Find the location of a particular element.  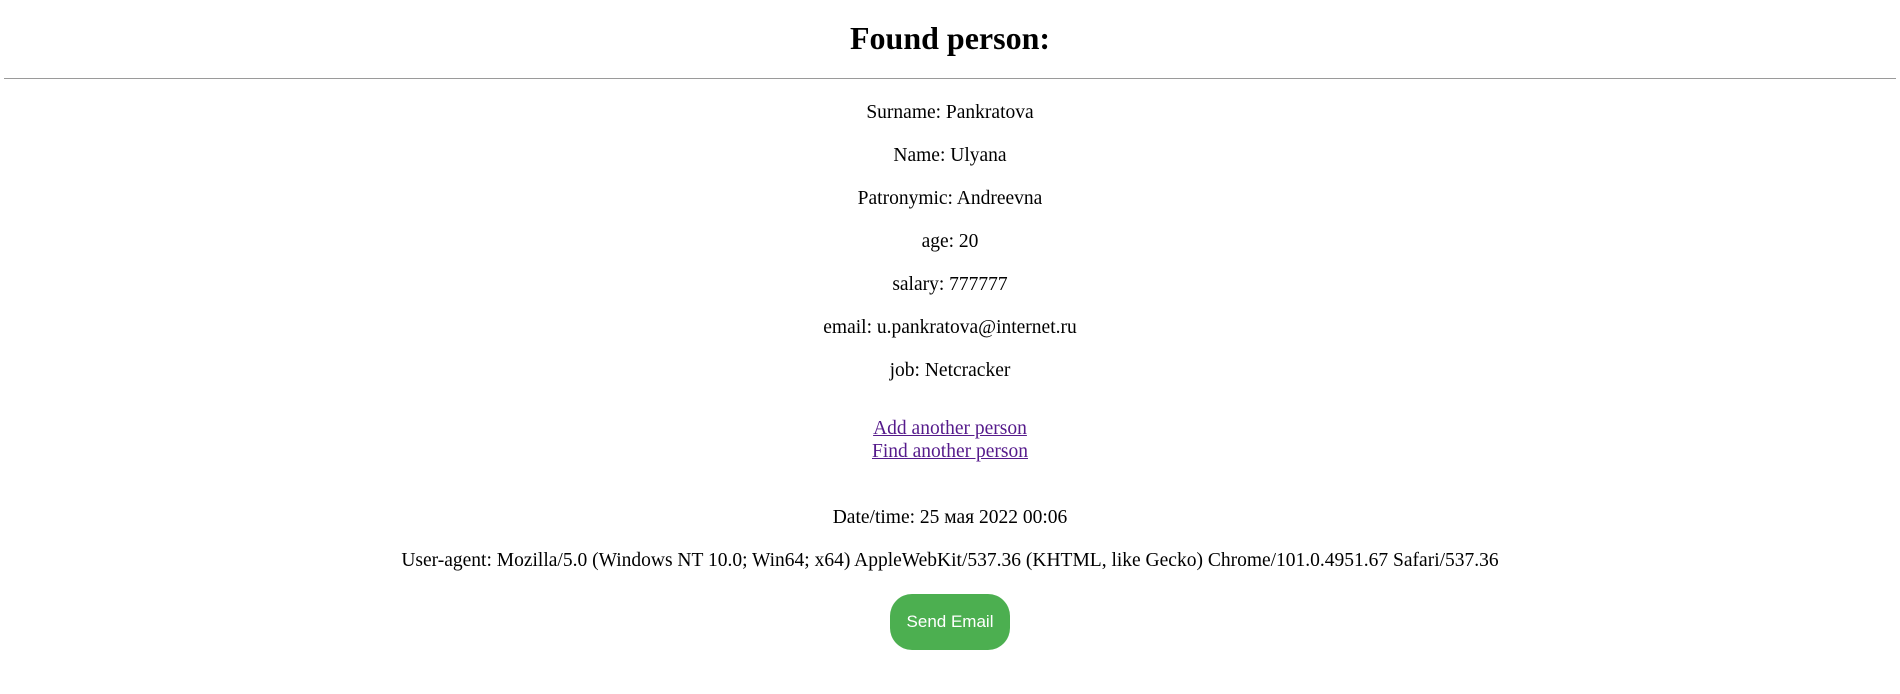

email-field: email: u.pankratova@internet.ru is located at coordinates (950, 327).